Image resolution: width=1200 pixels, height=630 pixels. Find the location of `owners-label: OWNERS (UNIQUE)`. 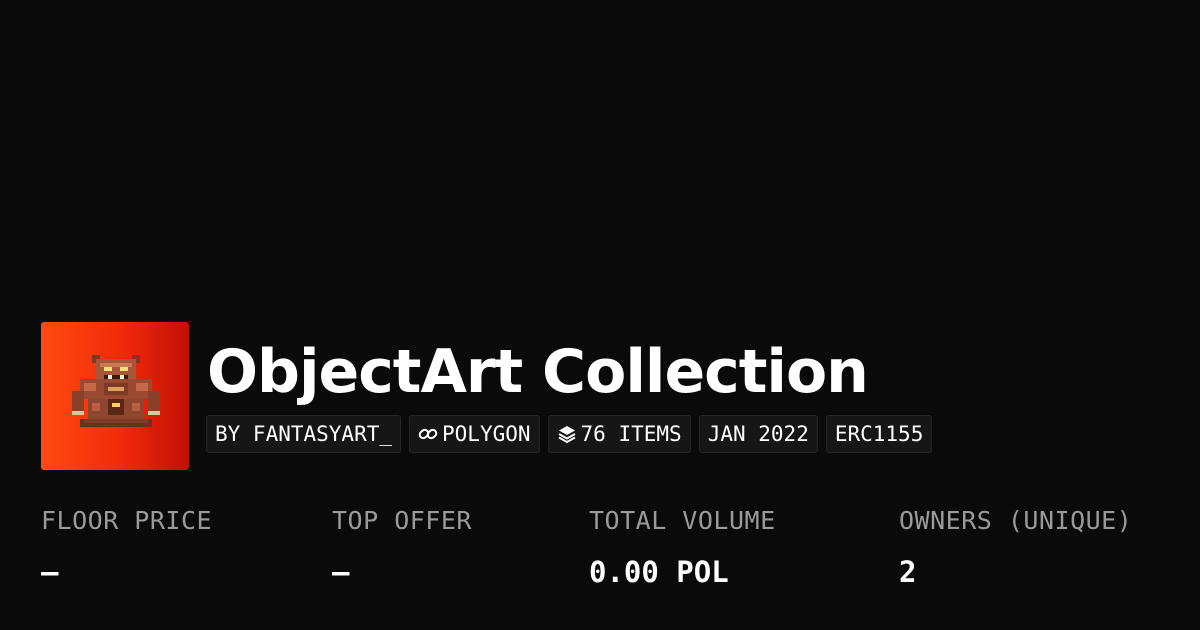

owners-label: OWNERS (UNIQUE) is located at coordinates (1016, 520).